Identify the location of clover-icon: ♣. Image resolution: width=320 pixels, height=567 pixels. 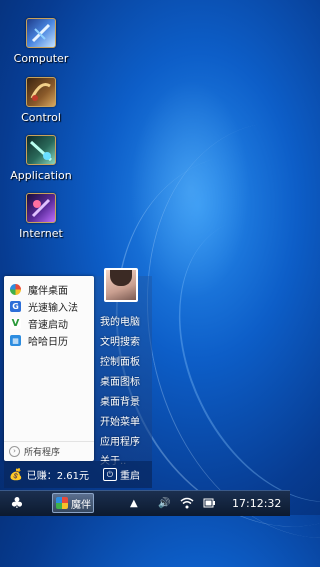
(17, 503).